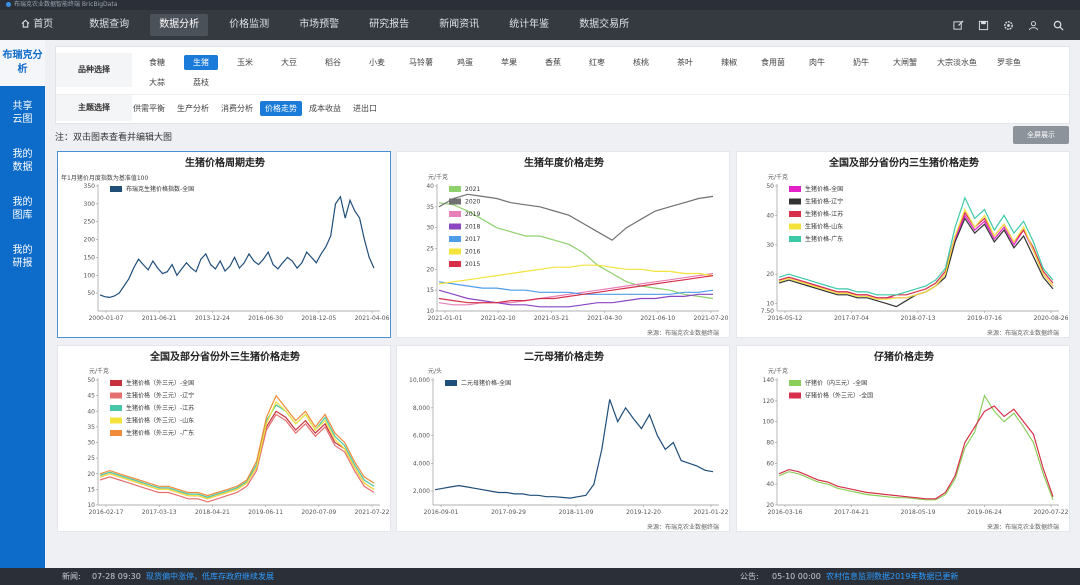  What do you see at coordinates (817, 62) in the screenshot?
I see `variety-option: 肉牛` at bounding box center [817, 62].